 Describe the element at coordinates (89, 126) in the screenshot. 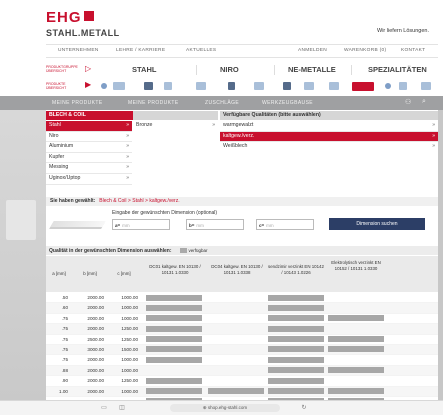

I see `material-item-stahl: Stahl »` at that location.